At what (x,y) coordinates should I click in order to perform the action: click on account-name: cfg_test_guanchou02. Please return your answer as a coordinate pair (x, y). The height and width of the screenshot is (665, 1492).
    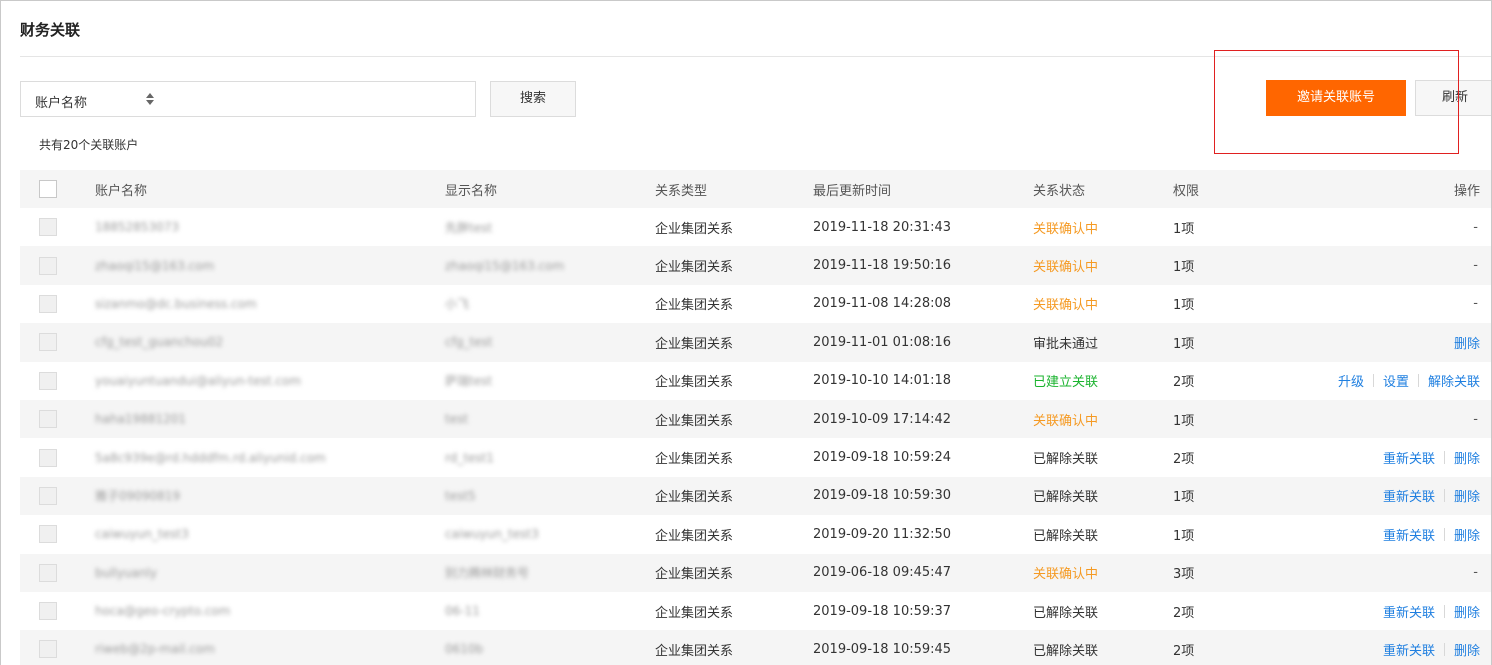
    Looking at the image, I should click on (159, 342).